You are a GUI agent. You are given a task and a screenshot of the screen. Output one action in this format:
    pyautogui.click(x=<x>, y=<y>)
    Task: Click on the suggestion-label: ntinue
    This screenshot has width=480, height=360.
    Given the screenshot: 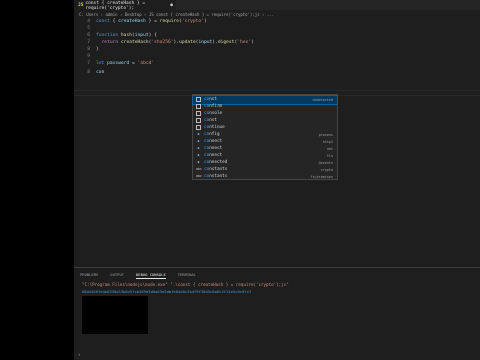 What is the action you would take?
    pyautogui.click(x=217, y=128)
    